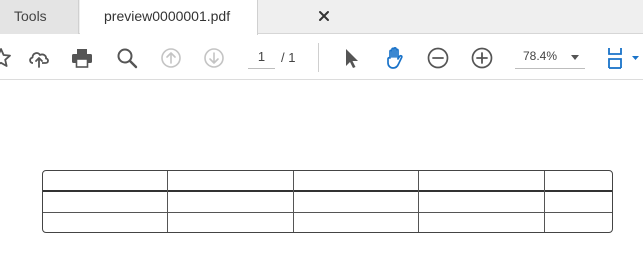  I want to click on toolbar-divider, so click(318, 57).